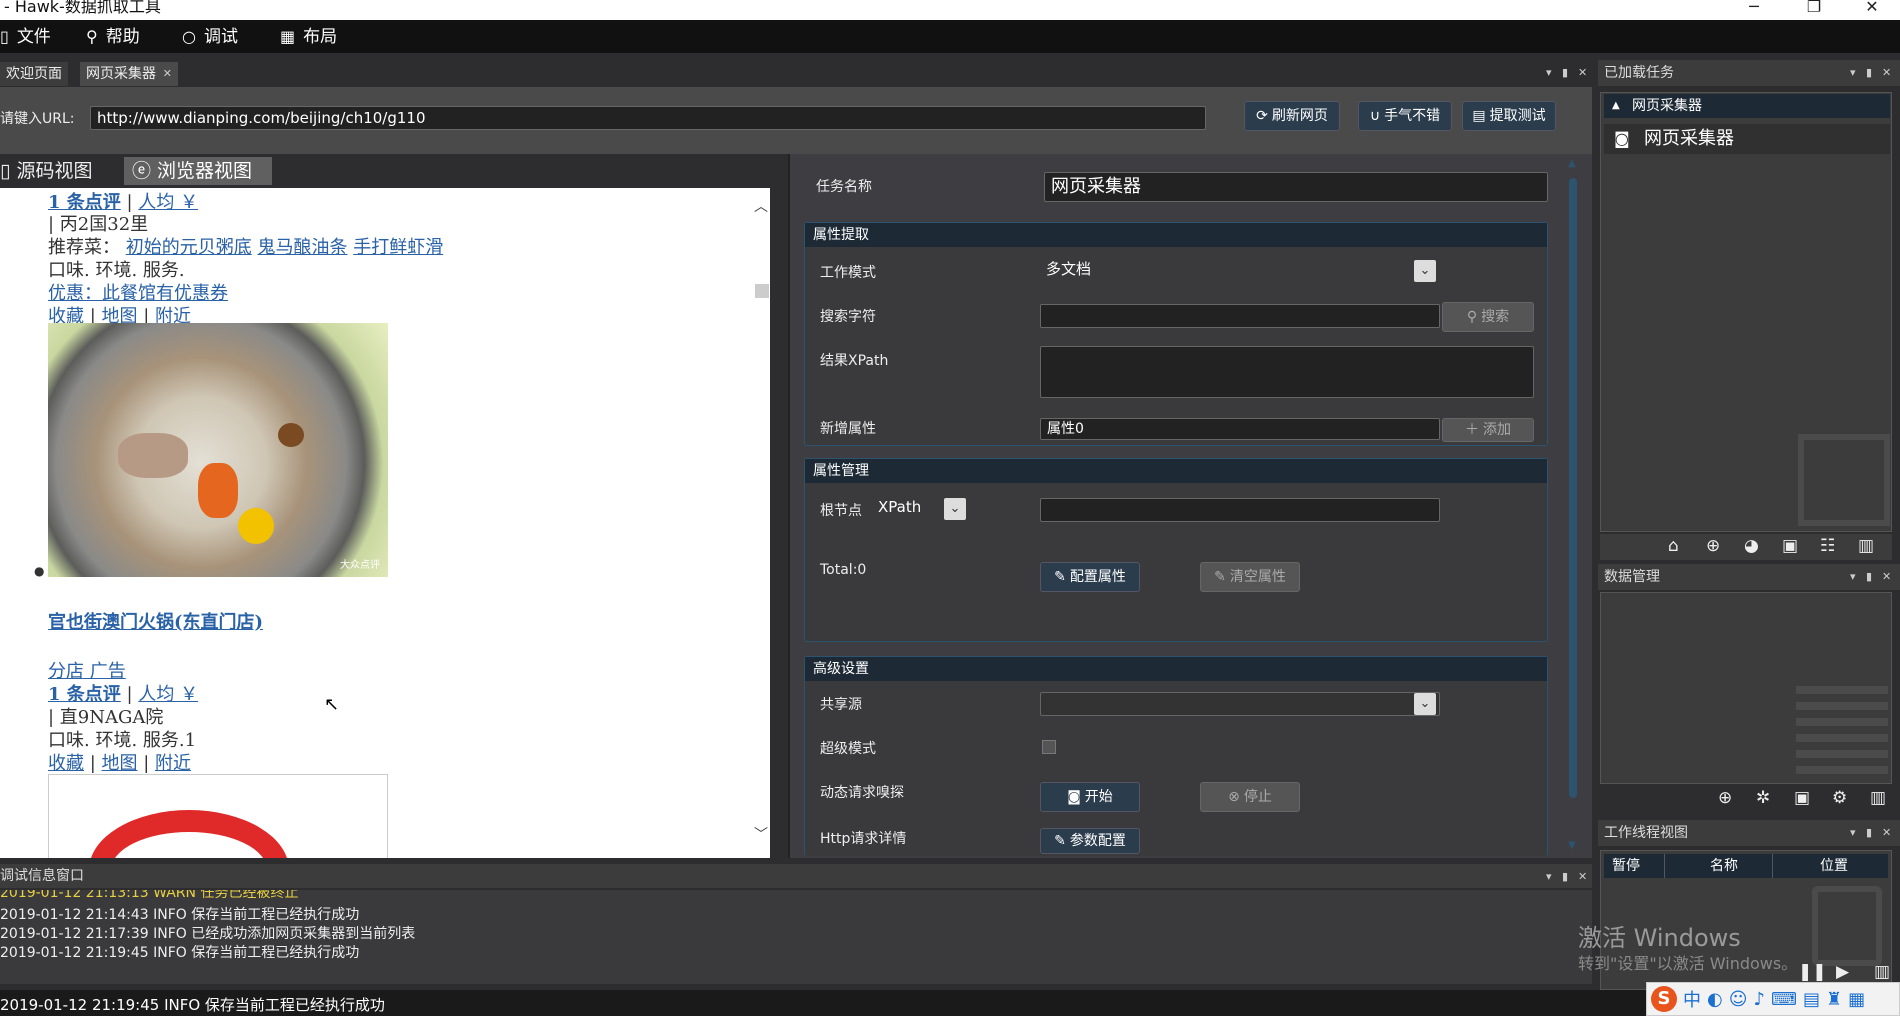 This screenshot has height=1016, width=1900. Describe the element at coordinates (1240, 704) in the screenshot. I see `shared-source-select` at that location.